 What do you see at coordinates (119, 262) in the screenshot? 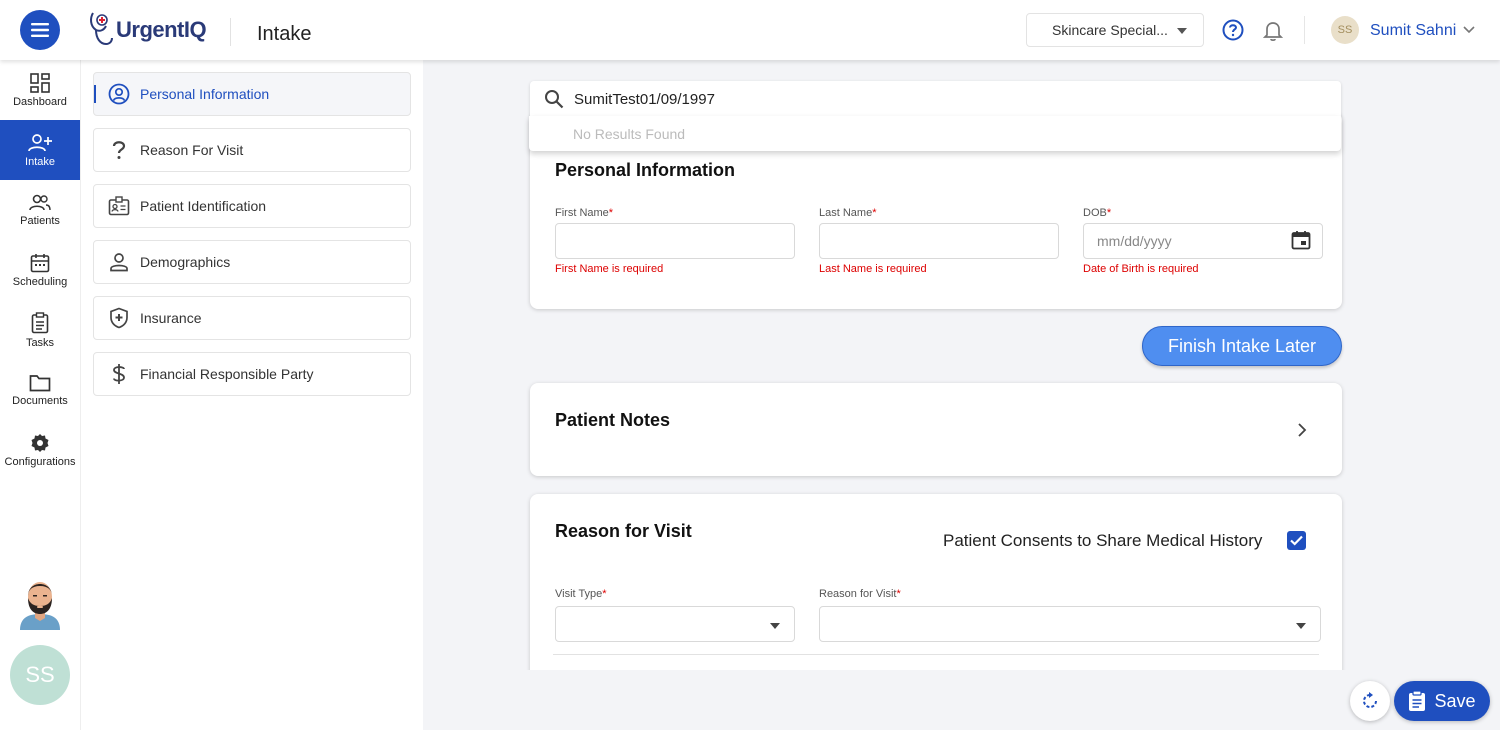
I see `person-icon` at bounding box center [119, 262].